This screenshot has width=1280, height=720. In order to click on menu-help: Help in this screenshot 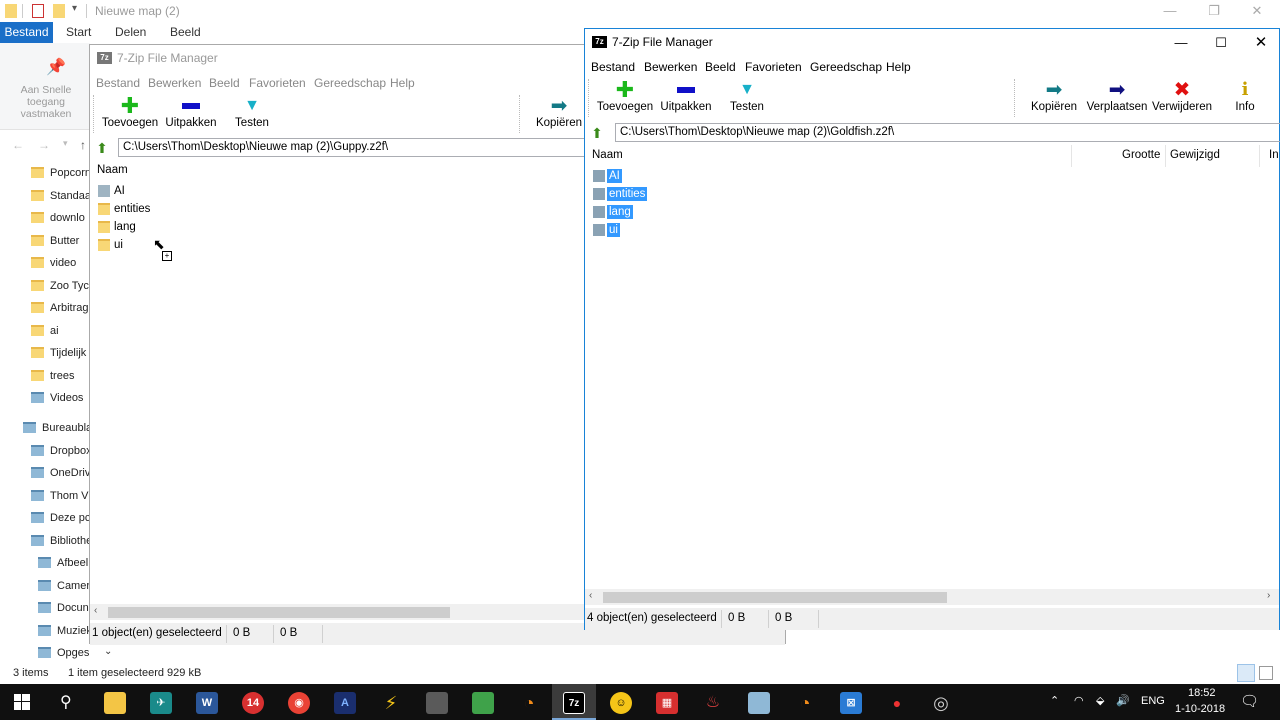, I will do `click(898, 67)`.